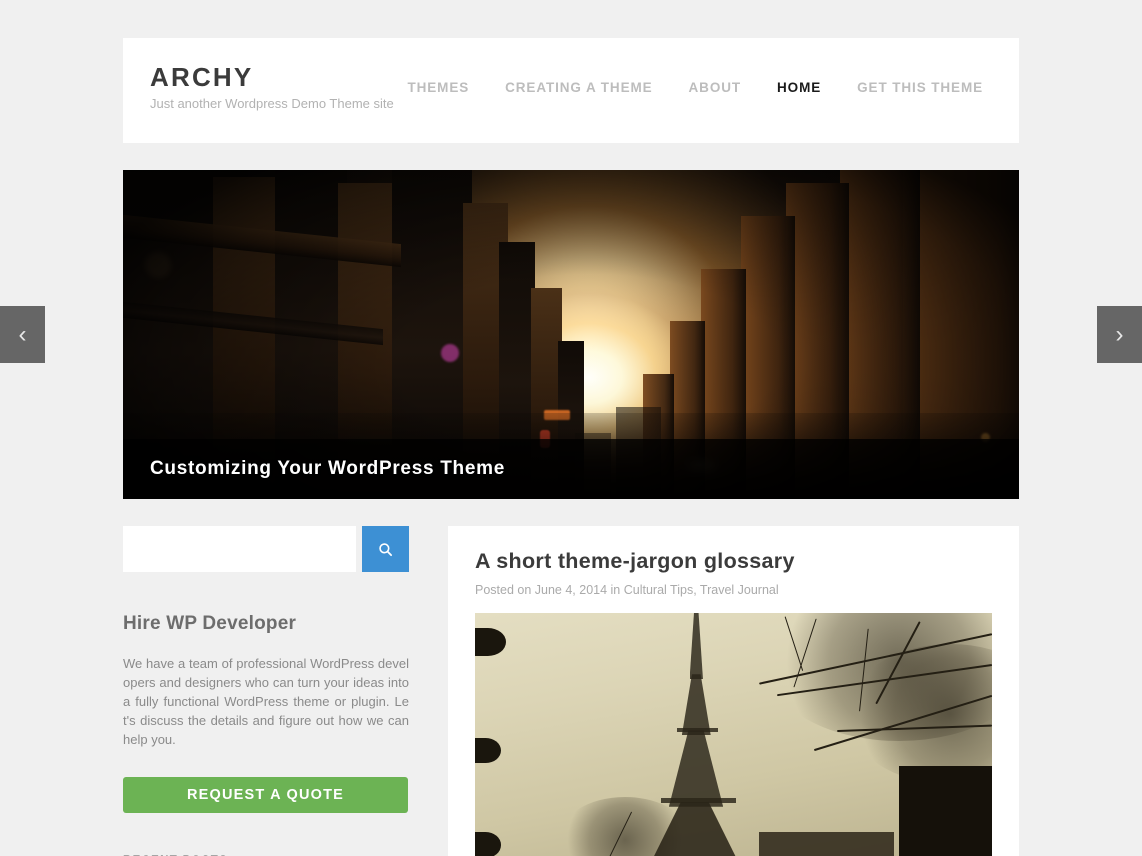 The width and height of the screenshot is (1142, 856). What do you see at coordinates (272, 77) in the screenshot?
I see `site-title: ARCHY` at bounding box center [272, 77].